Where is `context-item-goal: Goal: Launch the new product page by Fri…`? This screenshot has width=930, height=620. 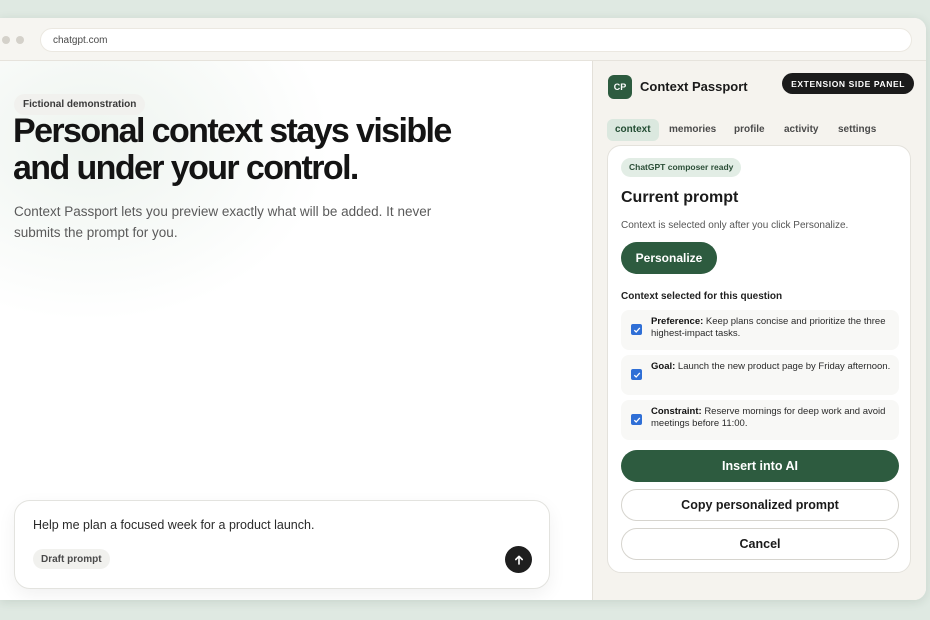
context-item-goal: Goal: Launch the new product page by Fri… is located at coordinates (760, 375).